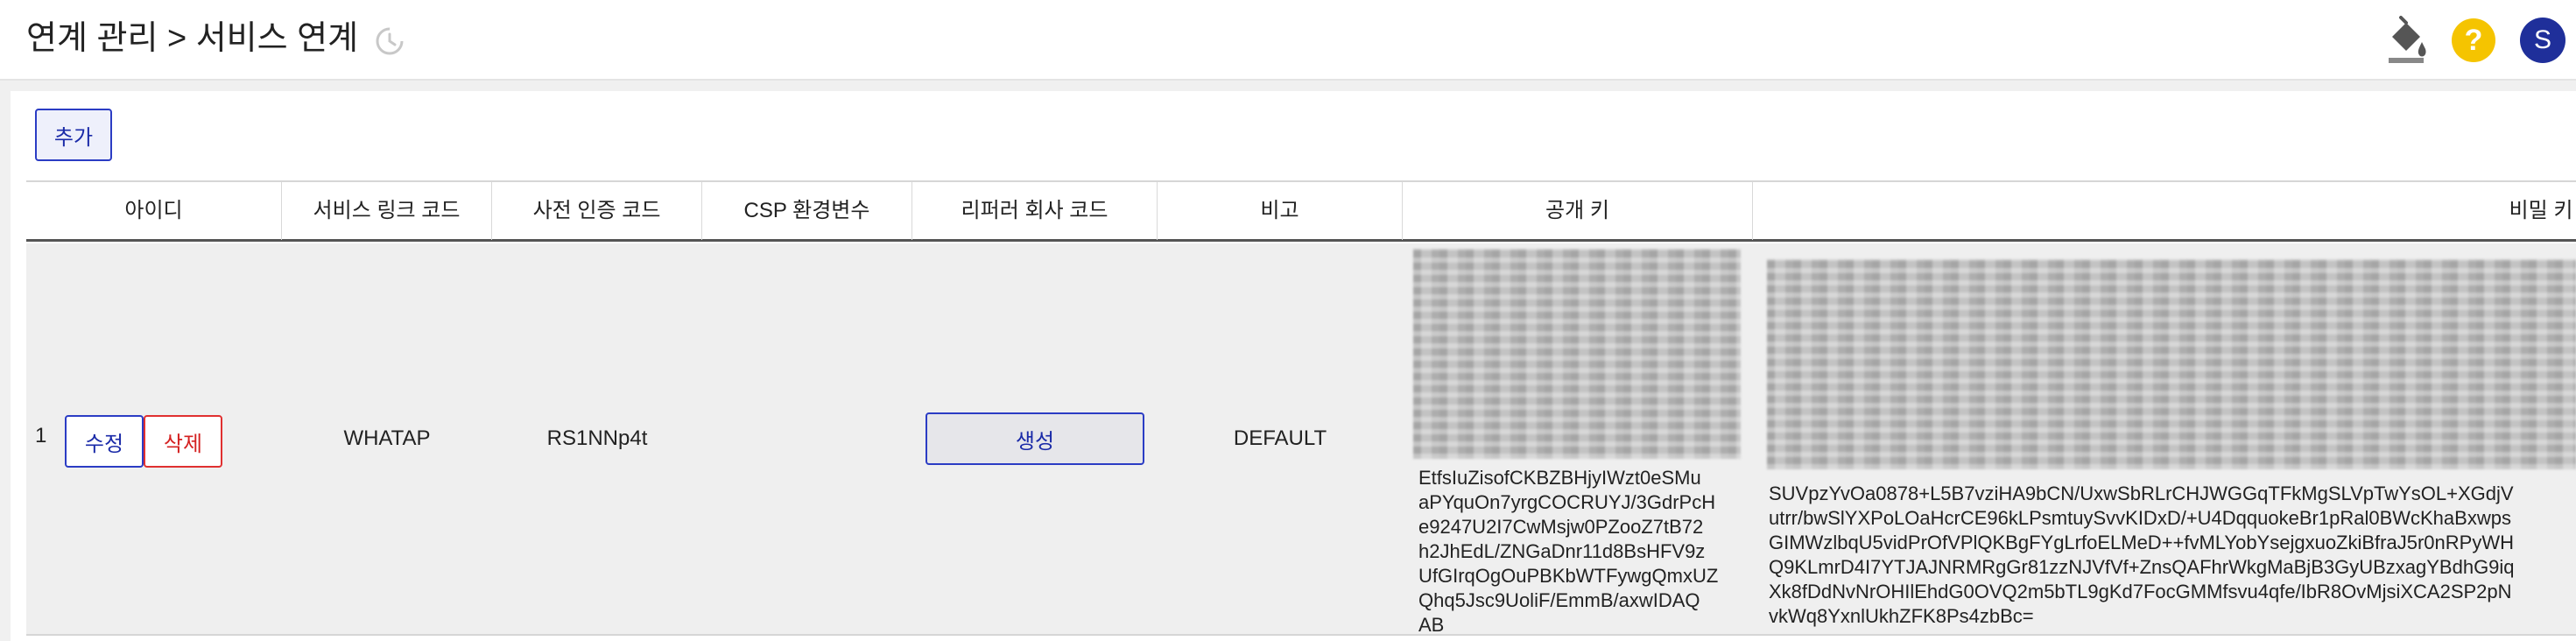 The image size is (2576, 641). I want to click on delete-button: 삭제, so click(183, 441).